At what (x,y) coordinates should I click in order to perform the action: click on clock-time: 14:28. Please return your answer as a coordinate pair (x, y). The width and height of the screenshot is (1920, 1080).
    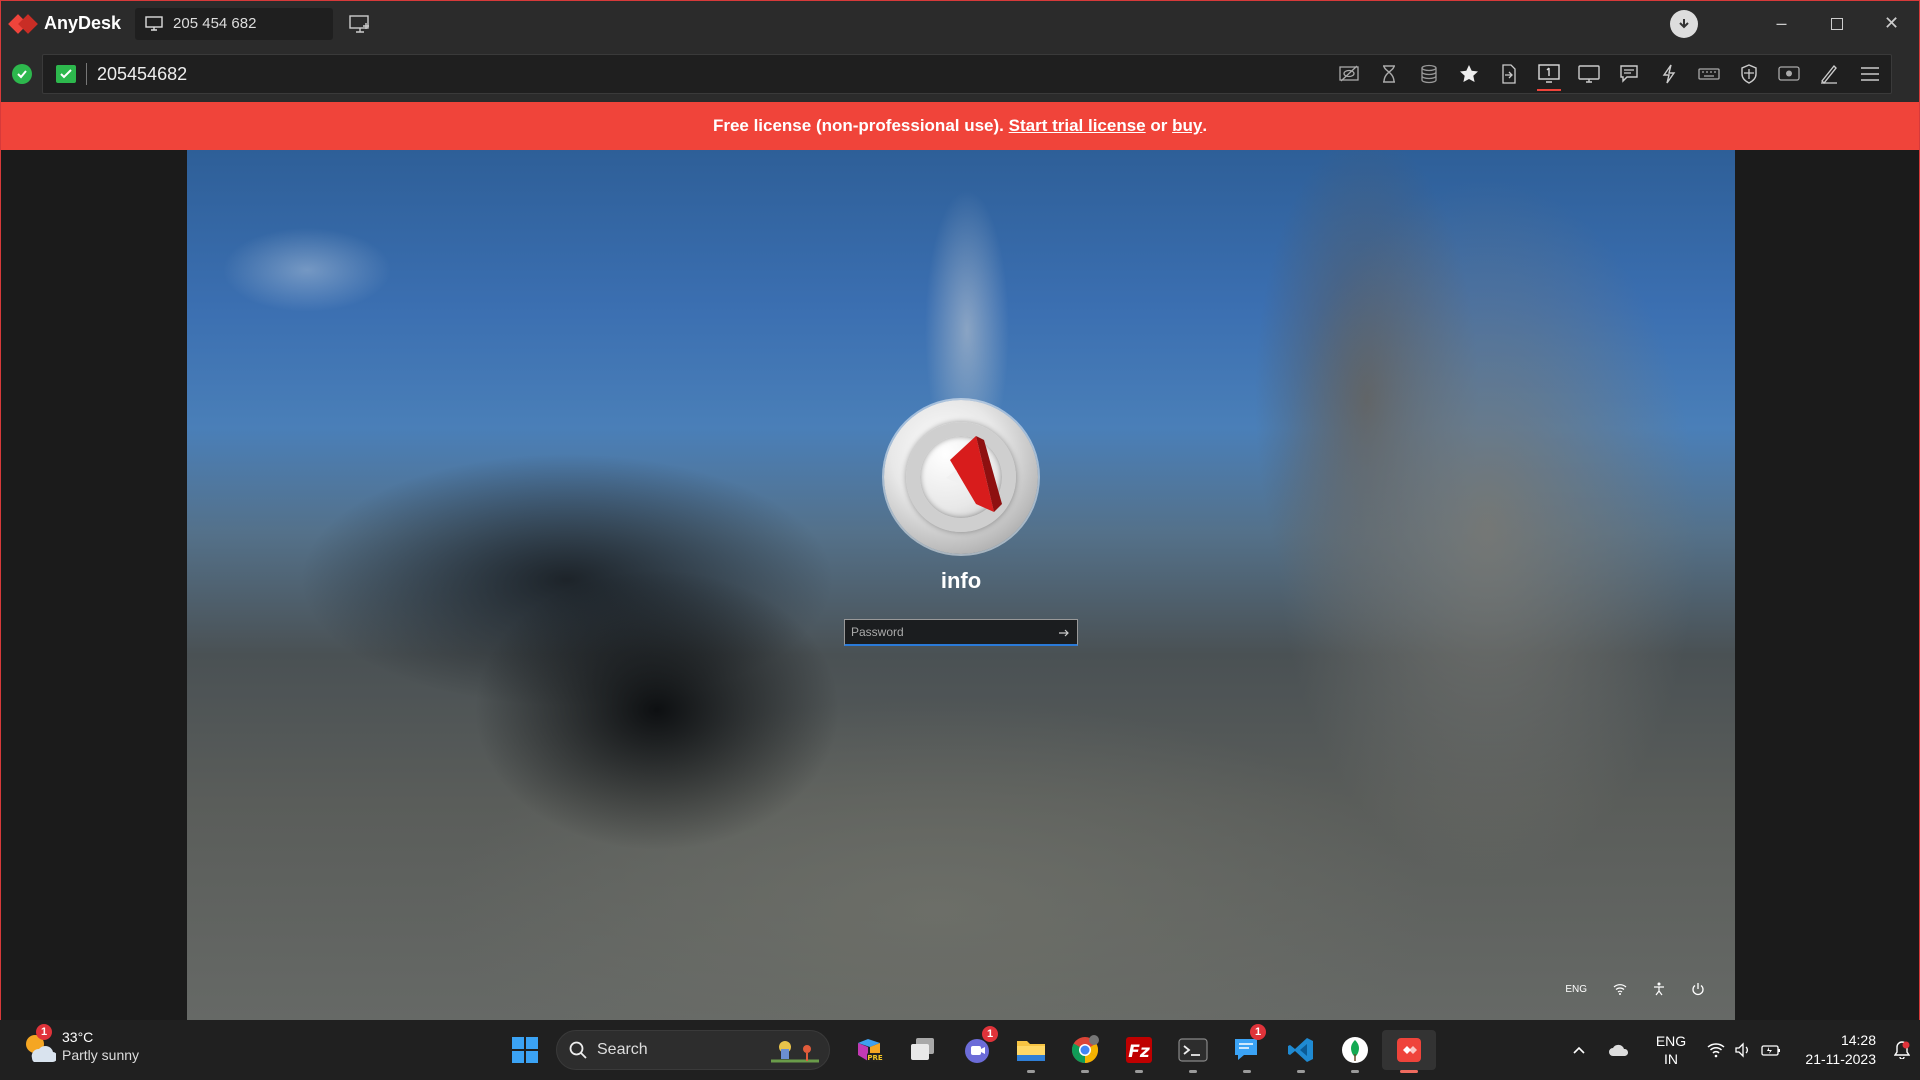
    Looking at the image, I should click on (1858, 1040).